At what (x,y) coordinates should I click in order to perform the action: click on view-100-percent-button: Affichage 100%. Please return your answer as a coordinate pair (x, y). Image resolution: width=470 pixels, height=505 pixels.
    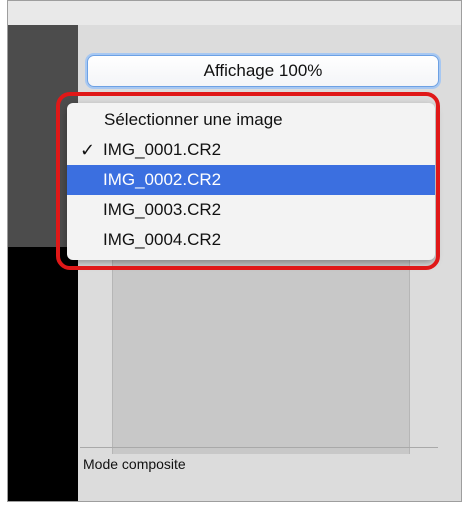
    Looking at the image, I should click on (263, 71).